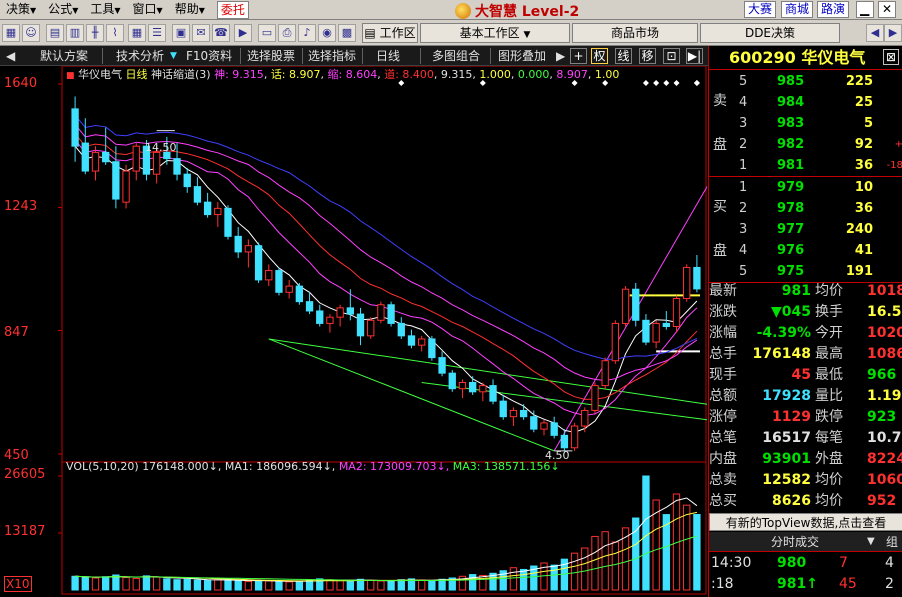 The image size is (902, 597). What do you see at coordinates (743, 229) in the screenshot?
I see `level: 3` at bounding box center [743, 229].